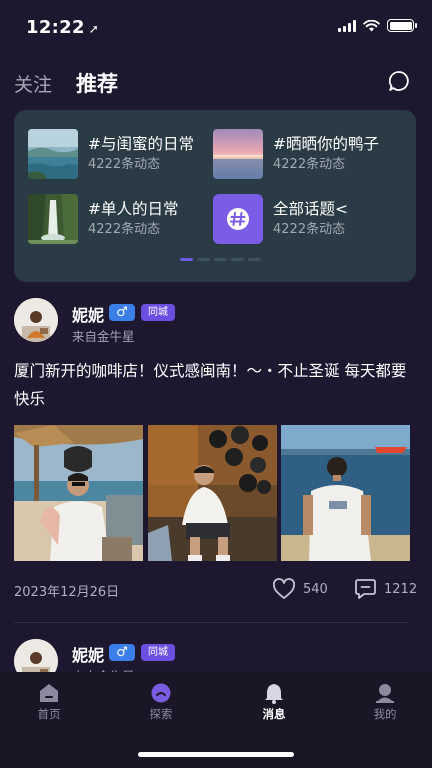  What do you see at coordinates (385, 714) in the screenshot?
I see `nav-profile-label: 我的` at bounding box center [385, 714].